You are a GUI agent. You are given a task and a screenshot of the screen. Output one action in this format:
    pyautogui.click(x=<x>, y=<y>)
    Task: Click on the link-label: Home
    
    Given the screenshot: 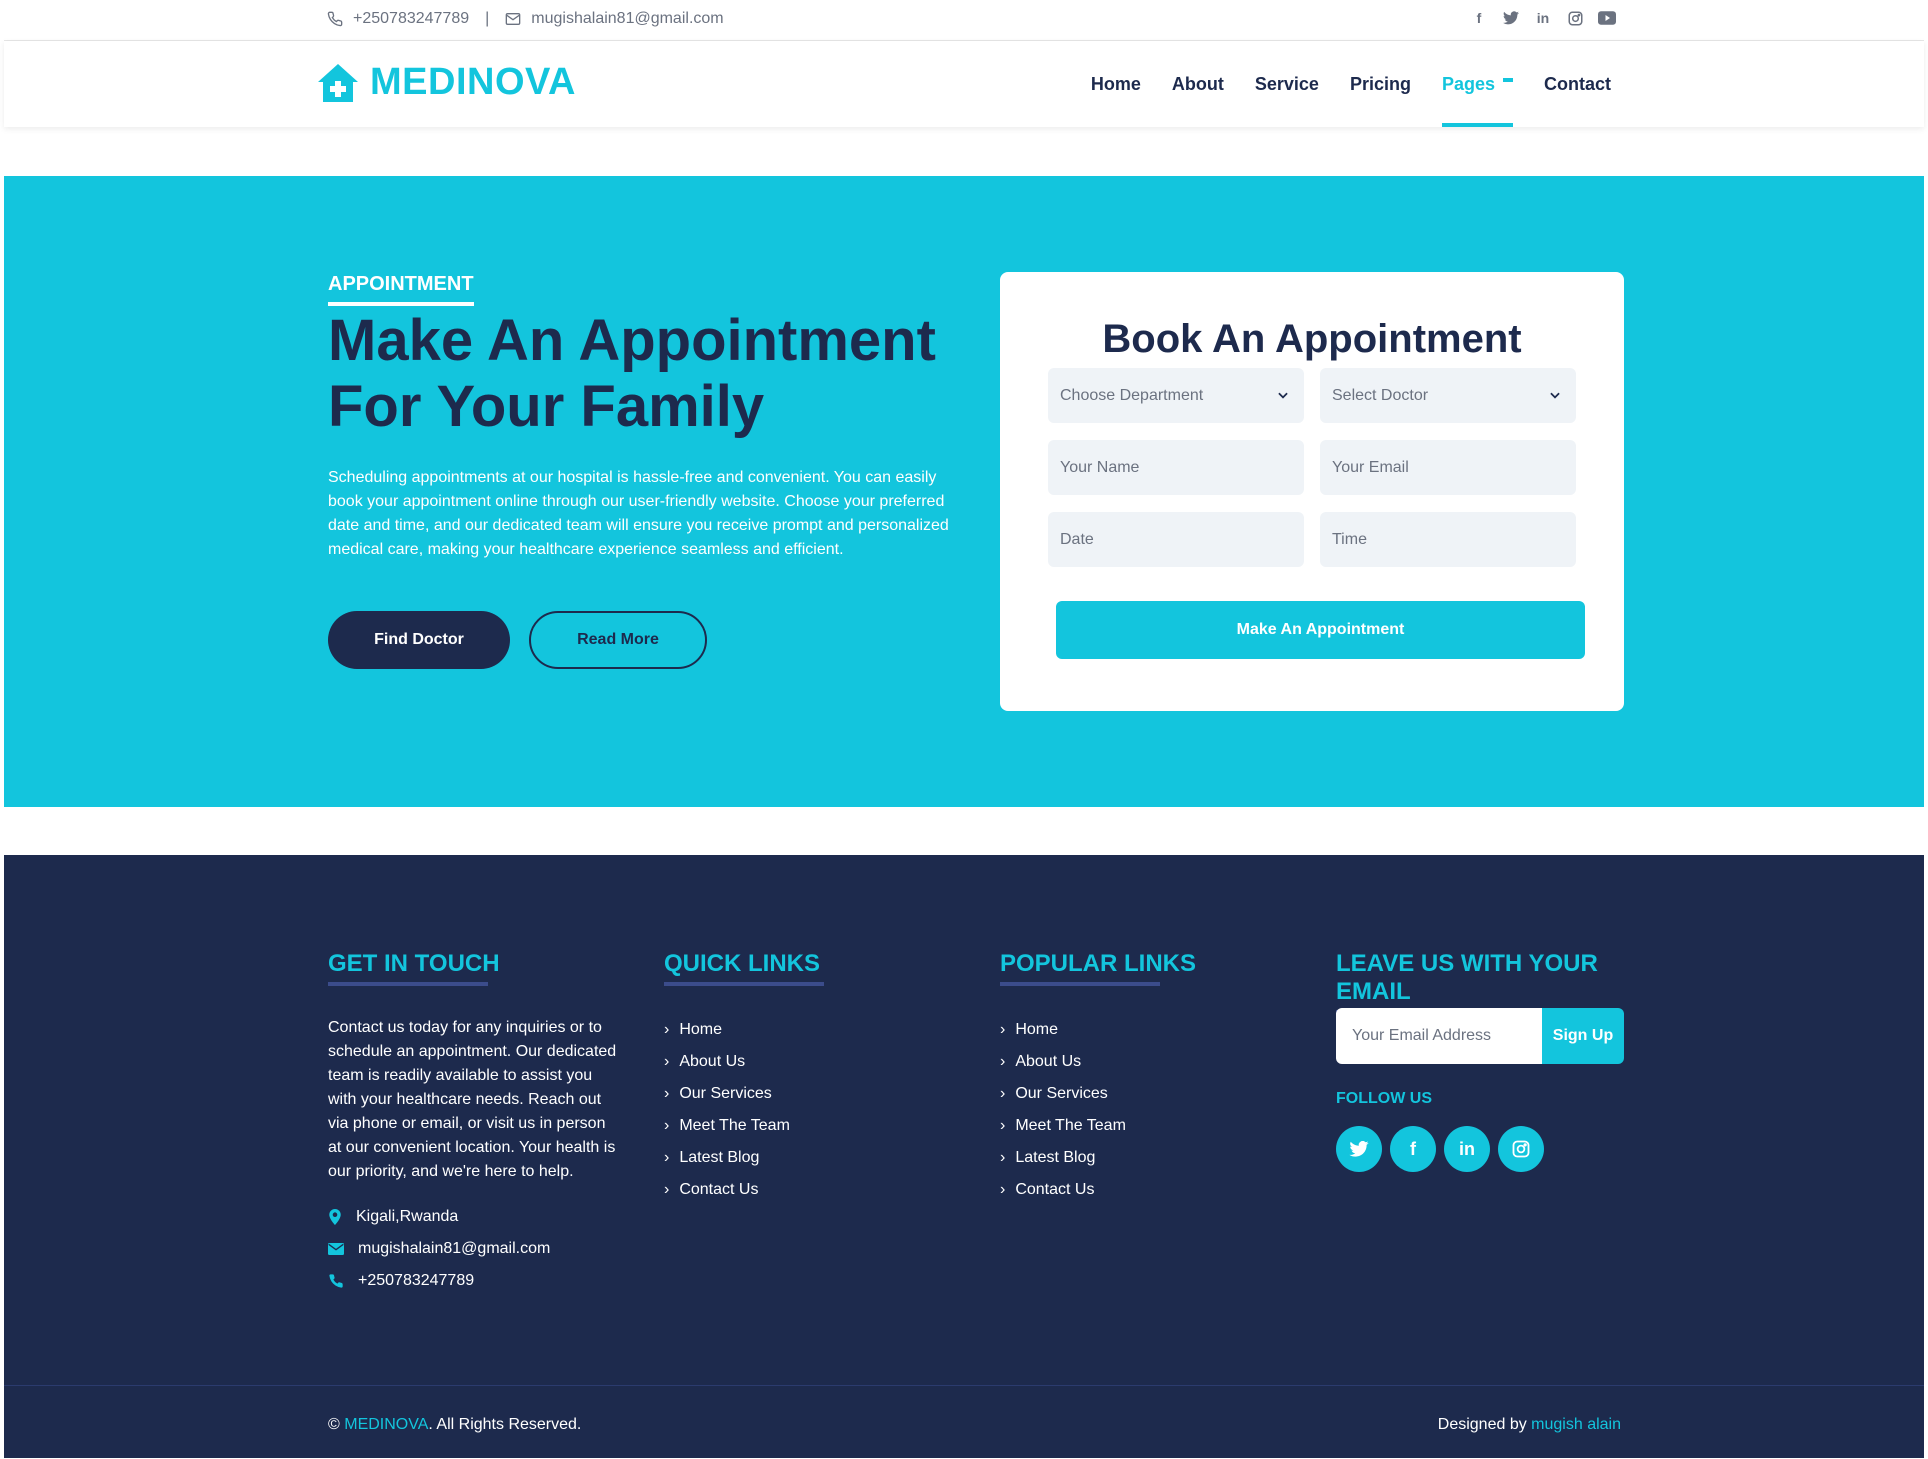 What is the action you would take?
    pyautogui.click(x=1037, y=1029)
    